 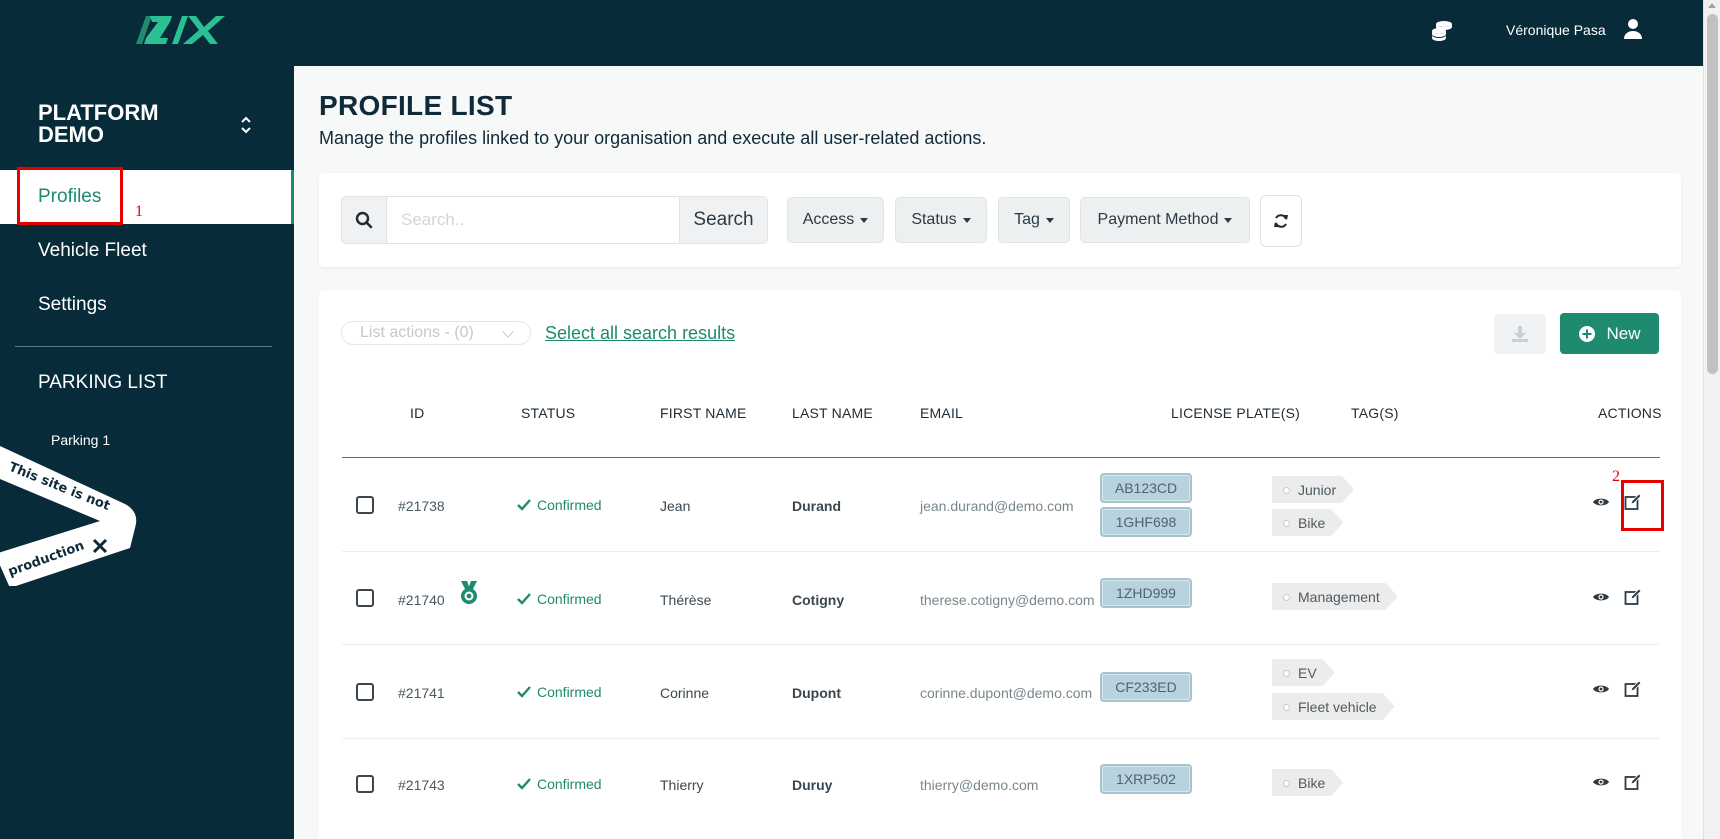 What do you see at coordinates (1335, 596) in the screenshot?
I see `tag-chip: Management` at bounding box center [1335, 596].